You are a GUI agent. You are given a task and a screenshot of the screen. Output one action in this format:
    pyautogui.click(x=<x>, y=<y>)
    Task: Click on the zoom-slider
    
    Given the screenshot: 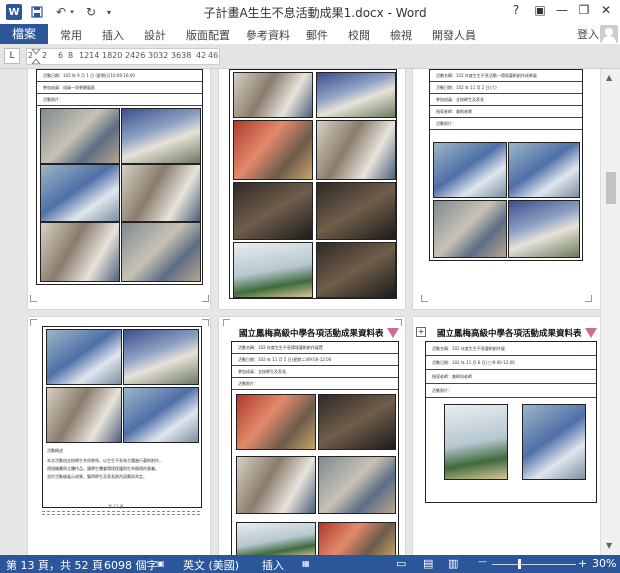 What is the action you would take?
    pyautogui.click(x=534, y=564)
    